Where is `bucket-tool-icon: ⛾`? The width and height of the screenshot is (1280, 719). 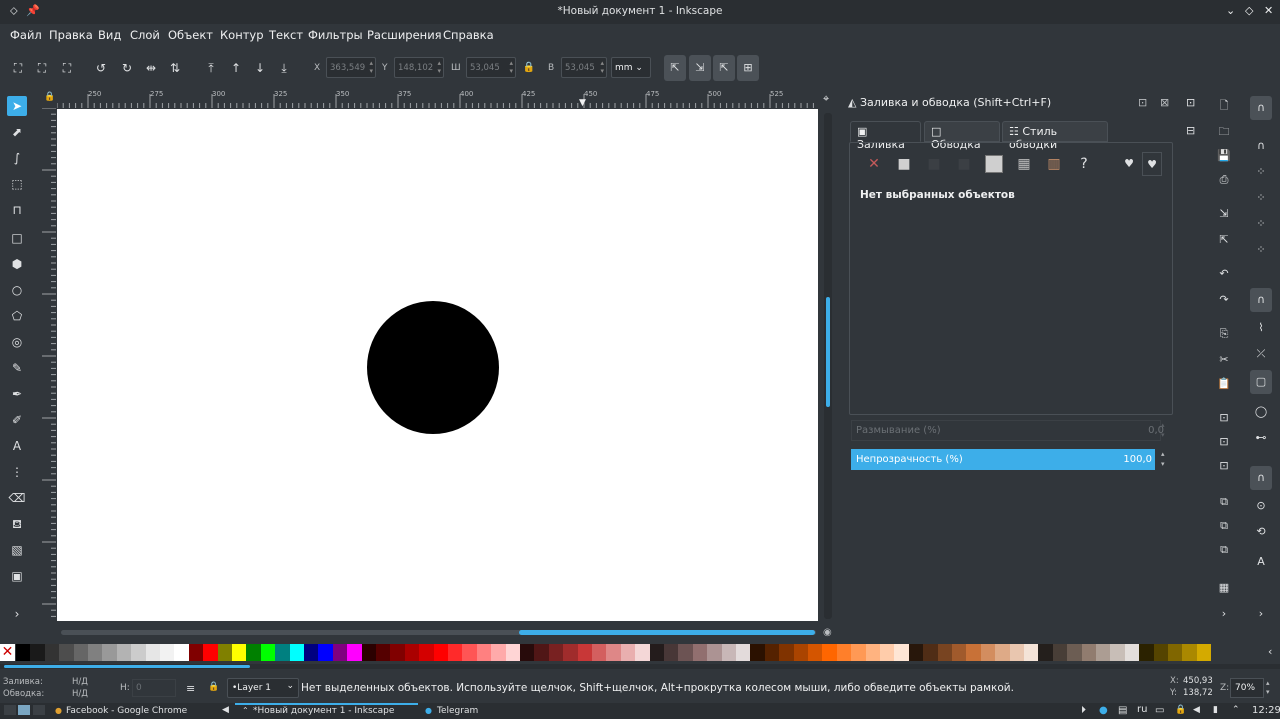 bucket-tool-icon: ⛾ is located at coordinates (17, 524).